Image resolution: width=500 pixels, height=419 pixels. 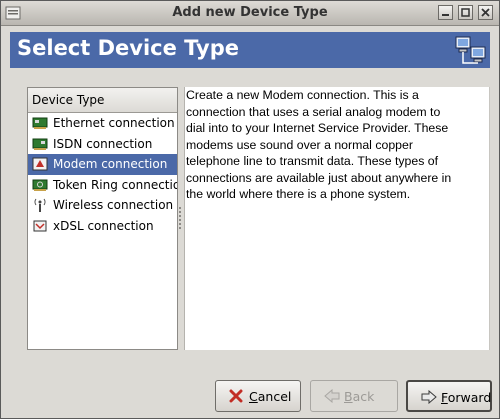 I want to click on description-line: Create a new Modem connection. This is a, so click(x=302, y=95).